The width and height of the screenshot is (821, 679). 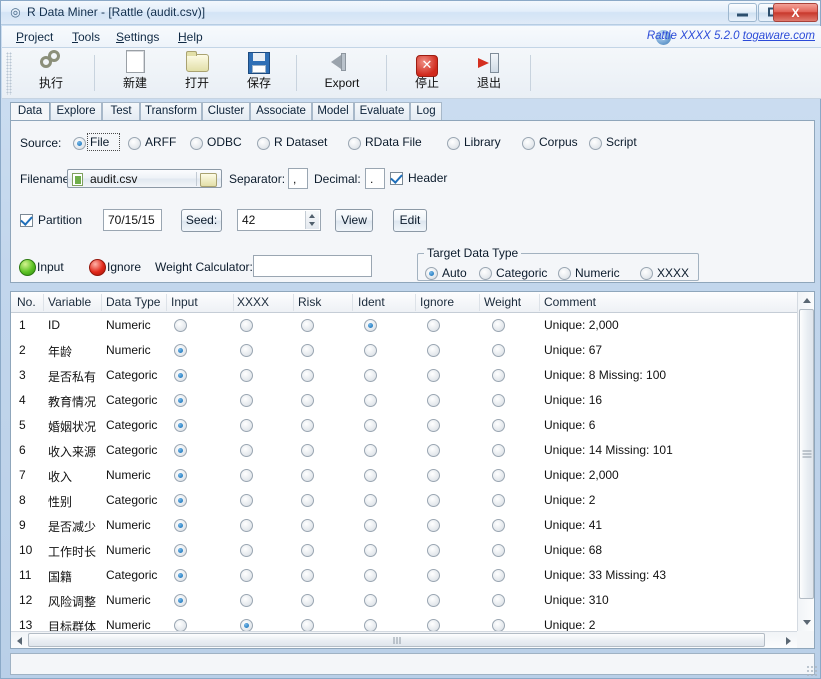 What do you see at coordinates (30, 111) in the screenshot?
I see `tab-data: Data` at bounding box center [30, 111].